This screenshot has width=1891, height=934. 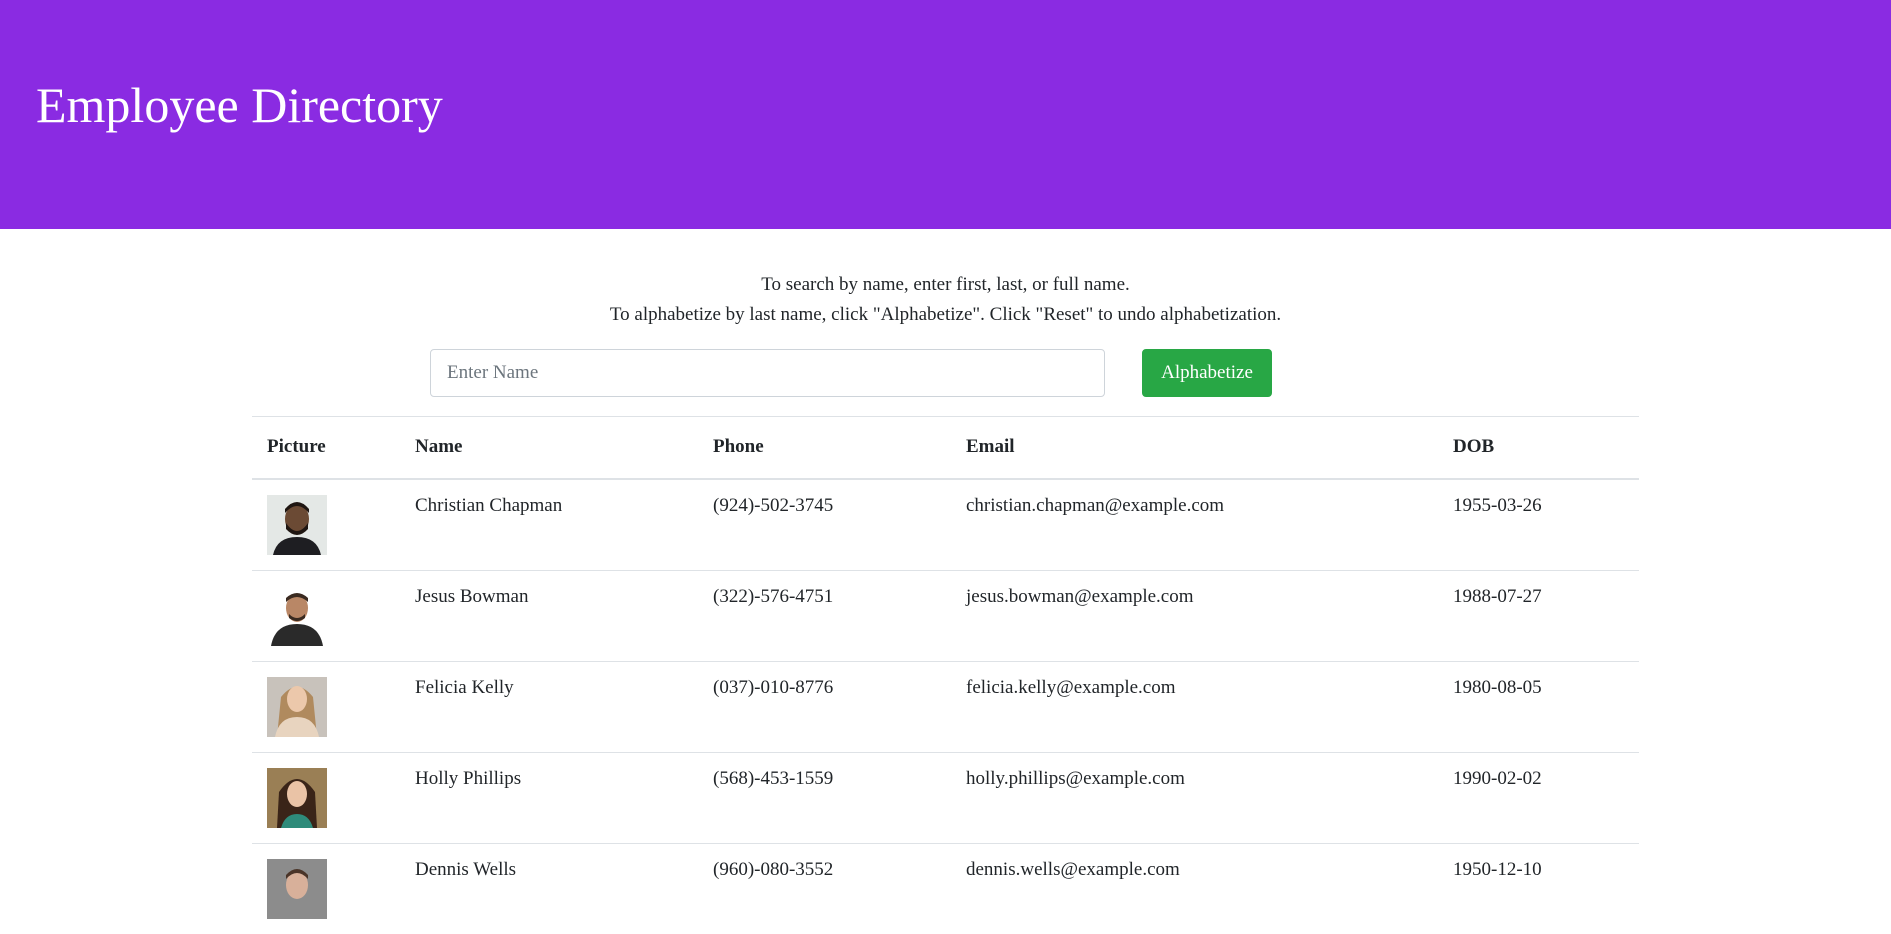 I want to click on phone-cell: (924)-502-3745, so click(x=824, y=524).